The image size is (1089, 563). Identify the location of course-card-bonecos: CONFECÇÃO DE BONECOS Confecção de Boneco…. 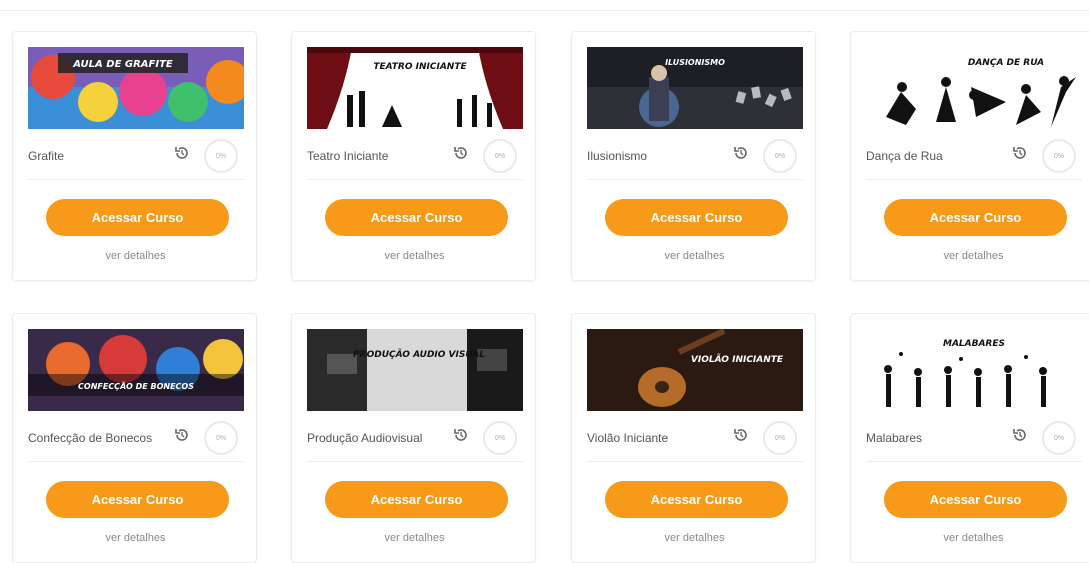
(134, 438).